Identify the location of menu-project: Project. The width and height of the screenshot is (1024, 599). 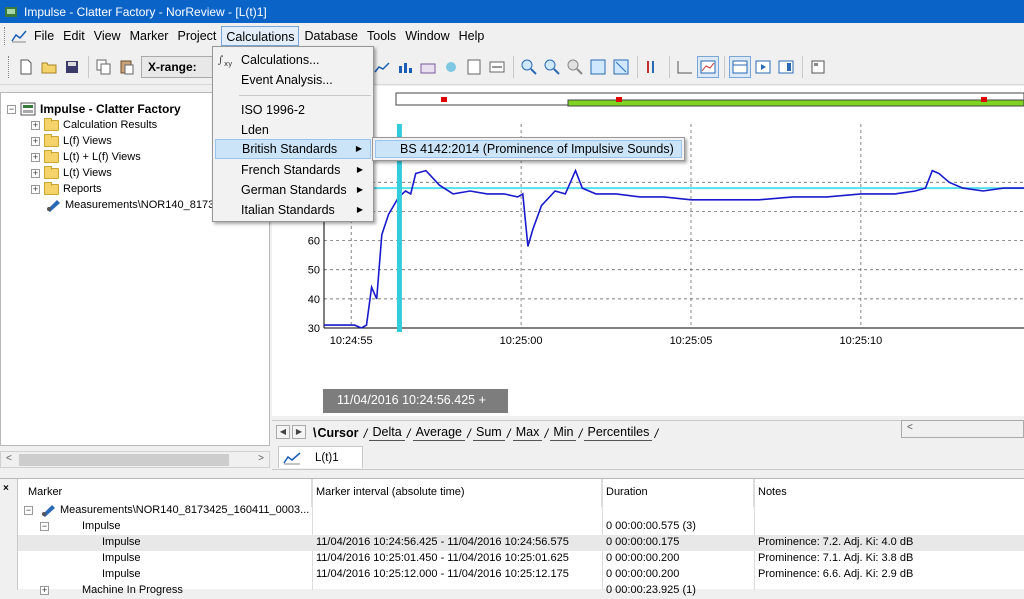
(196, 36).